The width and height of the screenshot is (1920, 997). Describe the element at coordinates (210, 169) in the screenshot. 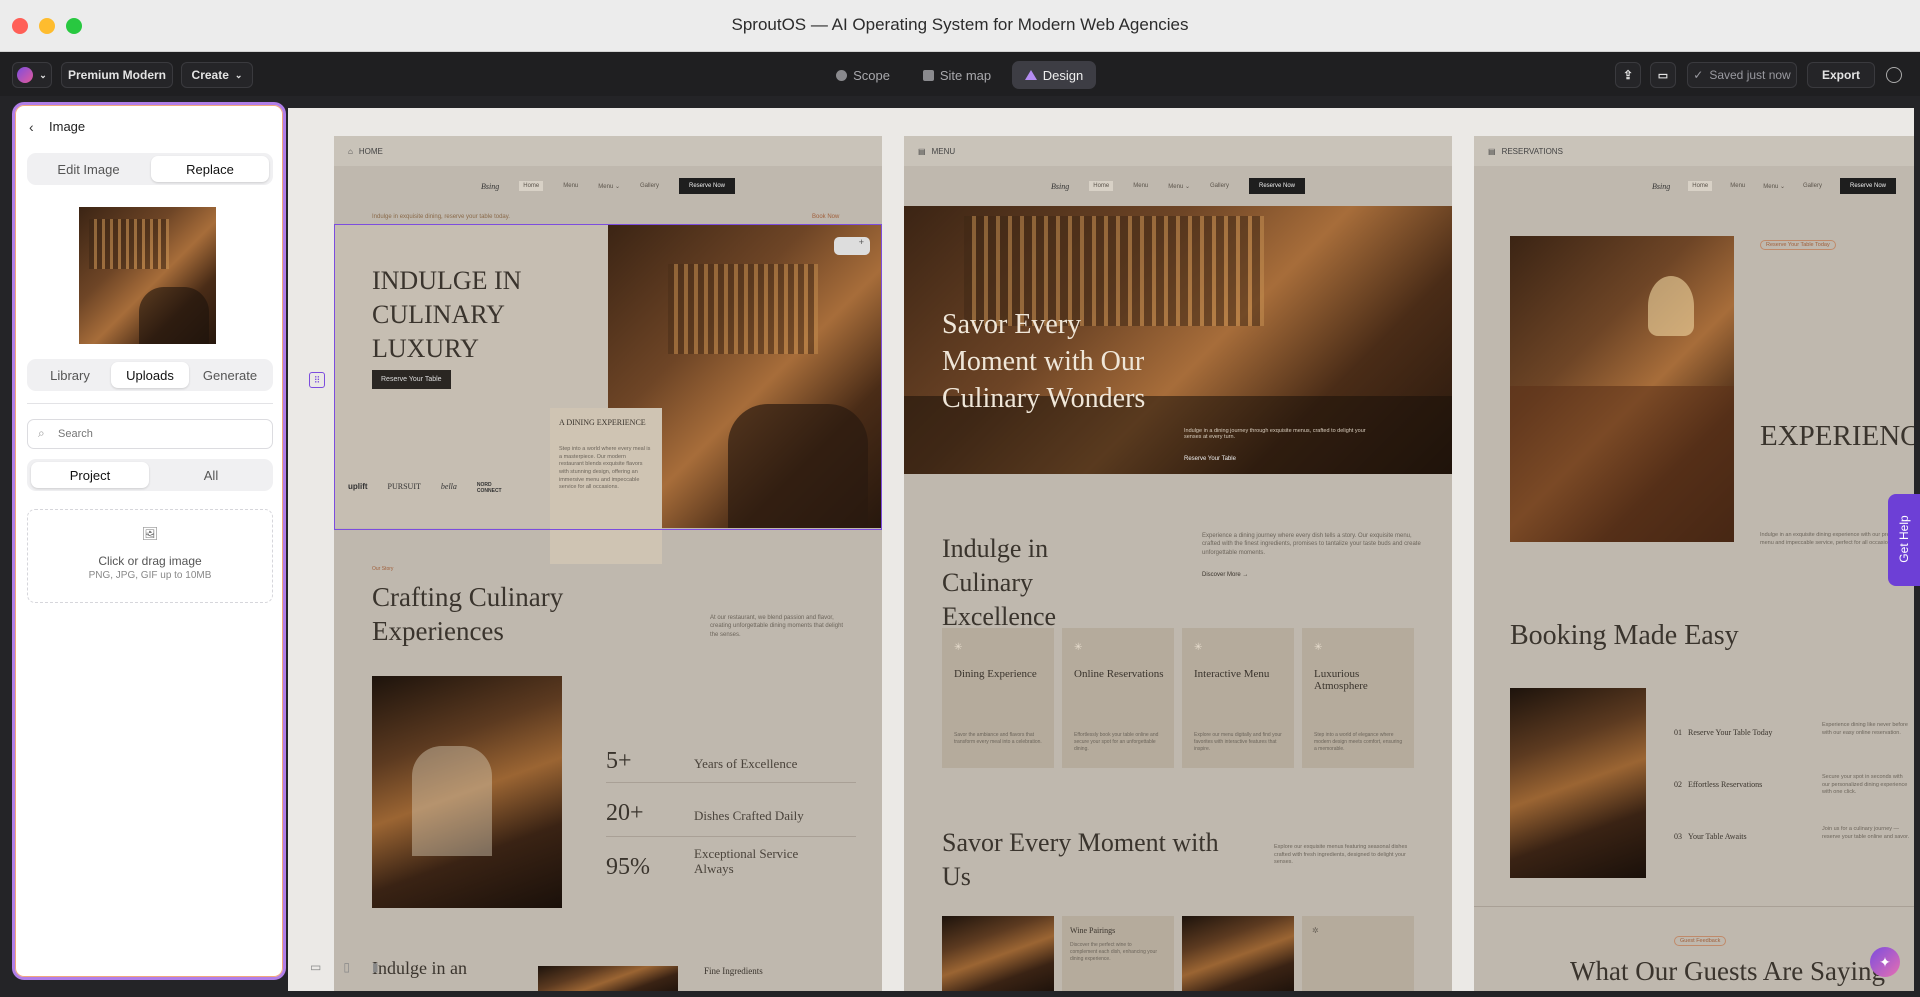

I see `tab-replace: Replace` at that location.